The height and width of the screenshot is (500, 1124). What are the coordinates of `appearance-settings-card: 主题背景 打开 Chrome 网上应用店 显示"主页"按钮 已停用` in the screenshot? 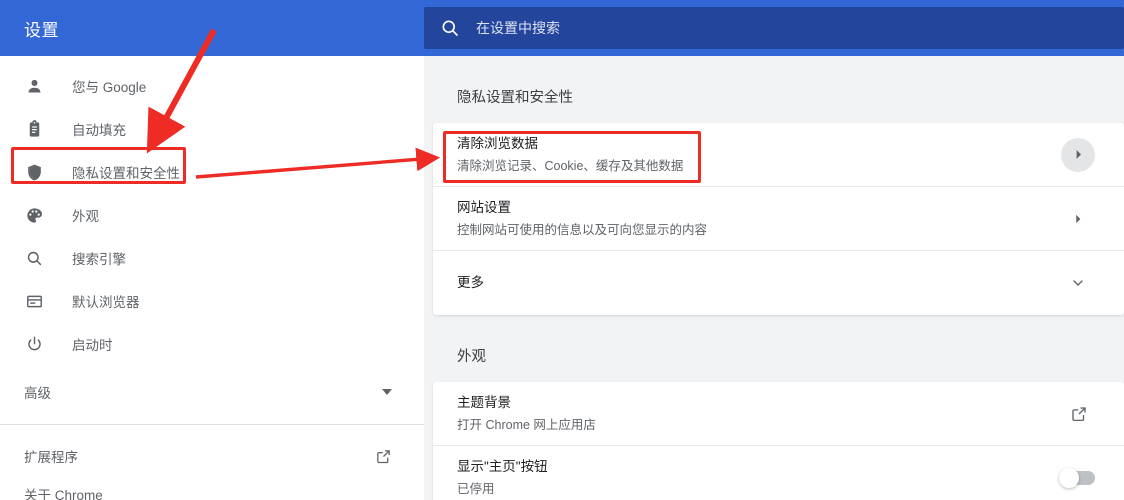 It's located at (778, 441).